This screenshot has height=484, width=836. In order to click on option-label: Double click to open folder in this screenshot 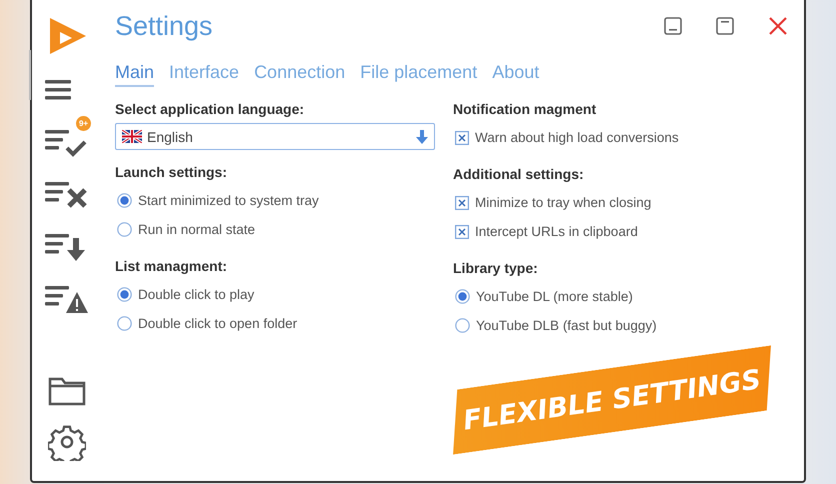, I will do `click(218, 323)`.